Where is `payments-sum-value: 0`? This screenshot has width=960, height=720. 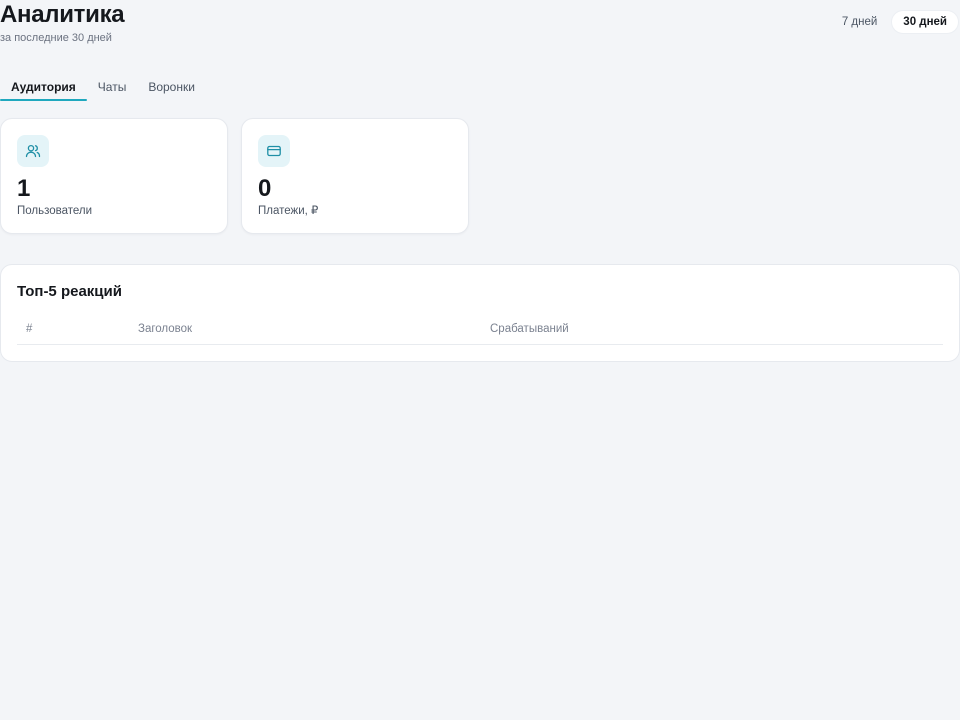 payments-sum-value: 0 is located at coordinates (265, 188).